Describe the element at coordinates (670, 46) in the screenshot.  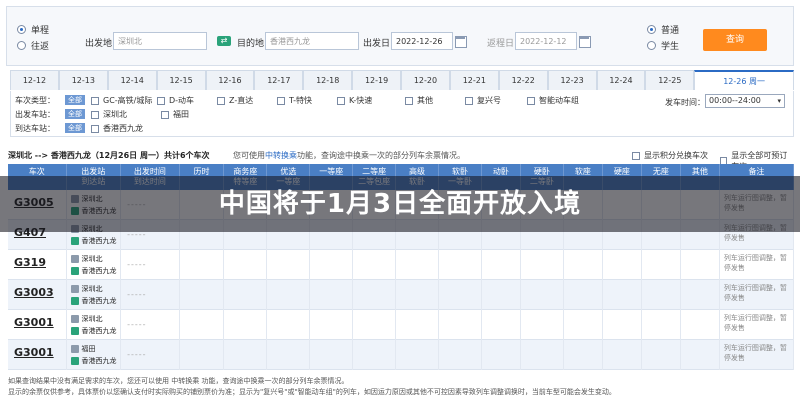
I see `passenger-student-label: 学生` at that location.